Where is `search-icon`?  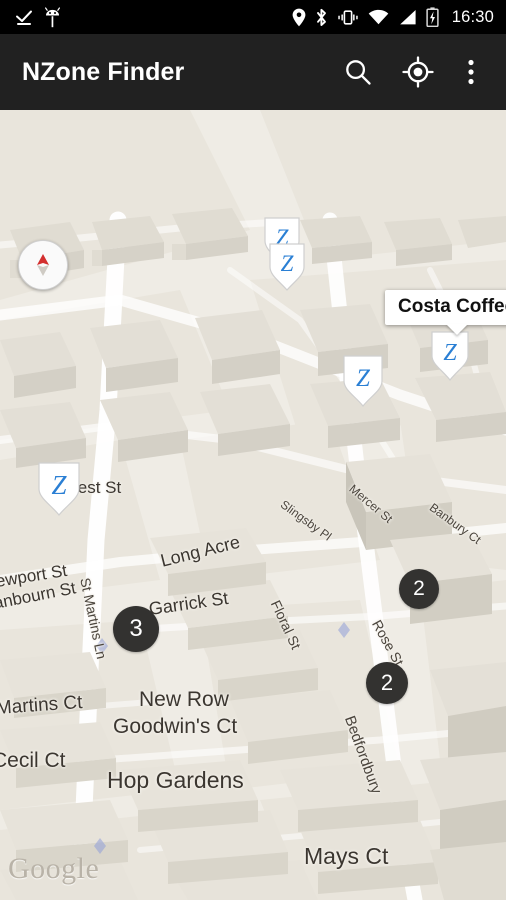
search-icon is located at coordinates (358, 72).